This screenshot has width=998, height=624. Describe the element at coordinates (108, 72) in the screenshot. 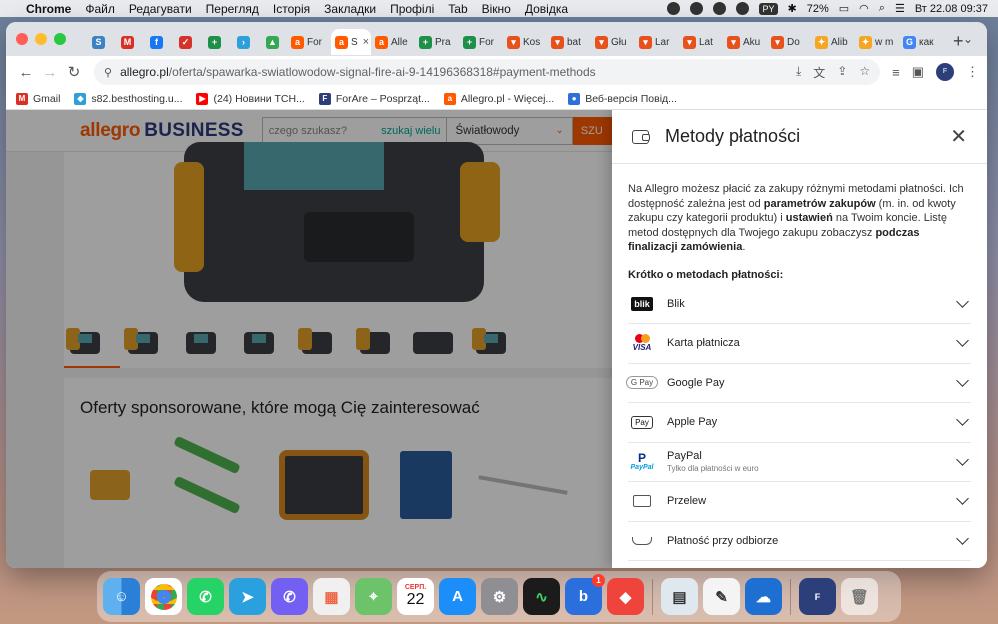

I see `site-info-icon: ⚲` at that location.